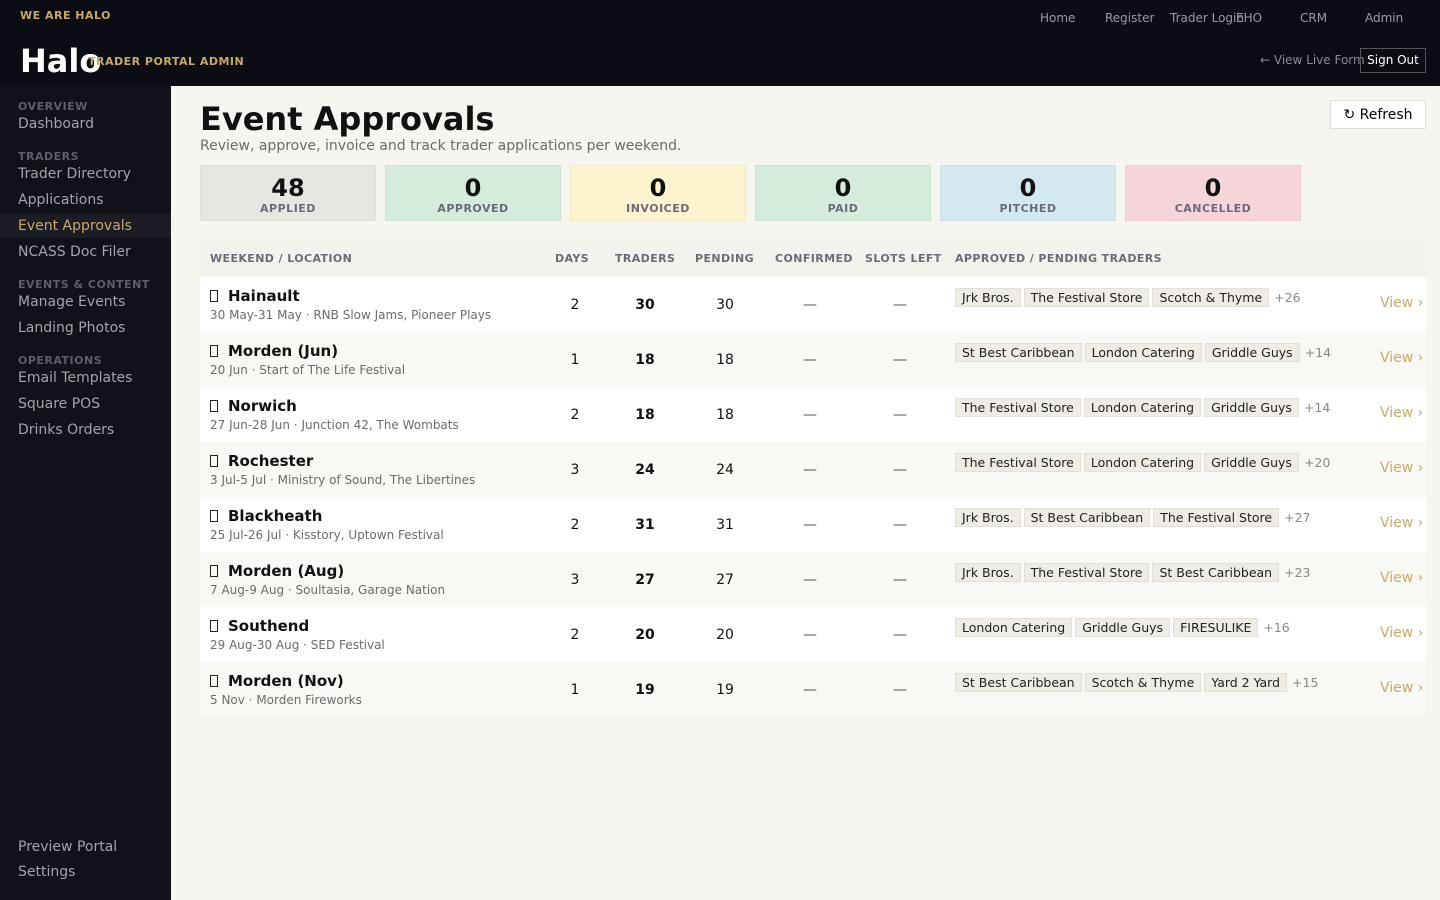  What do you see at coordinates (85, 378) in the screenshot?
I see `sidebar-item-email-templates: Email Templates` at bounding box center [85, 378].